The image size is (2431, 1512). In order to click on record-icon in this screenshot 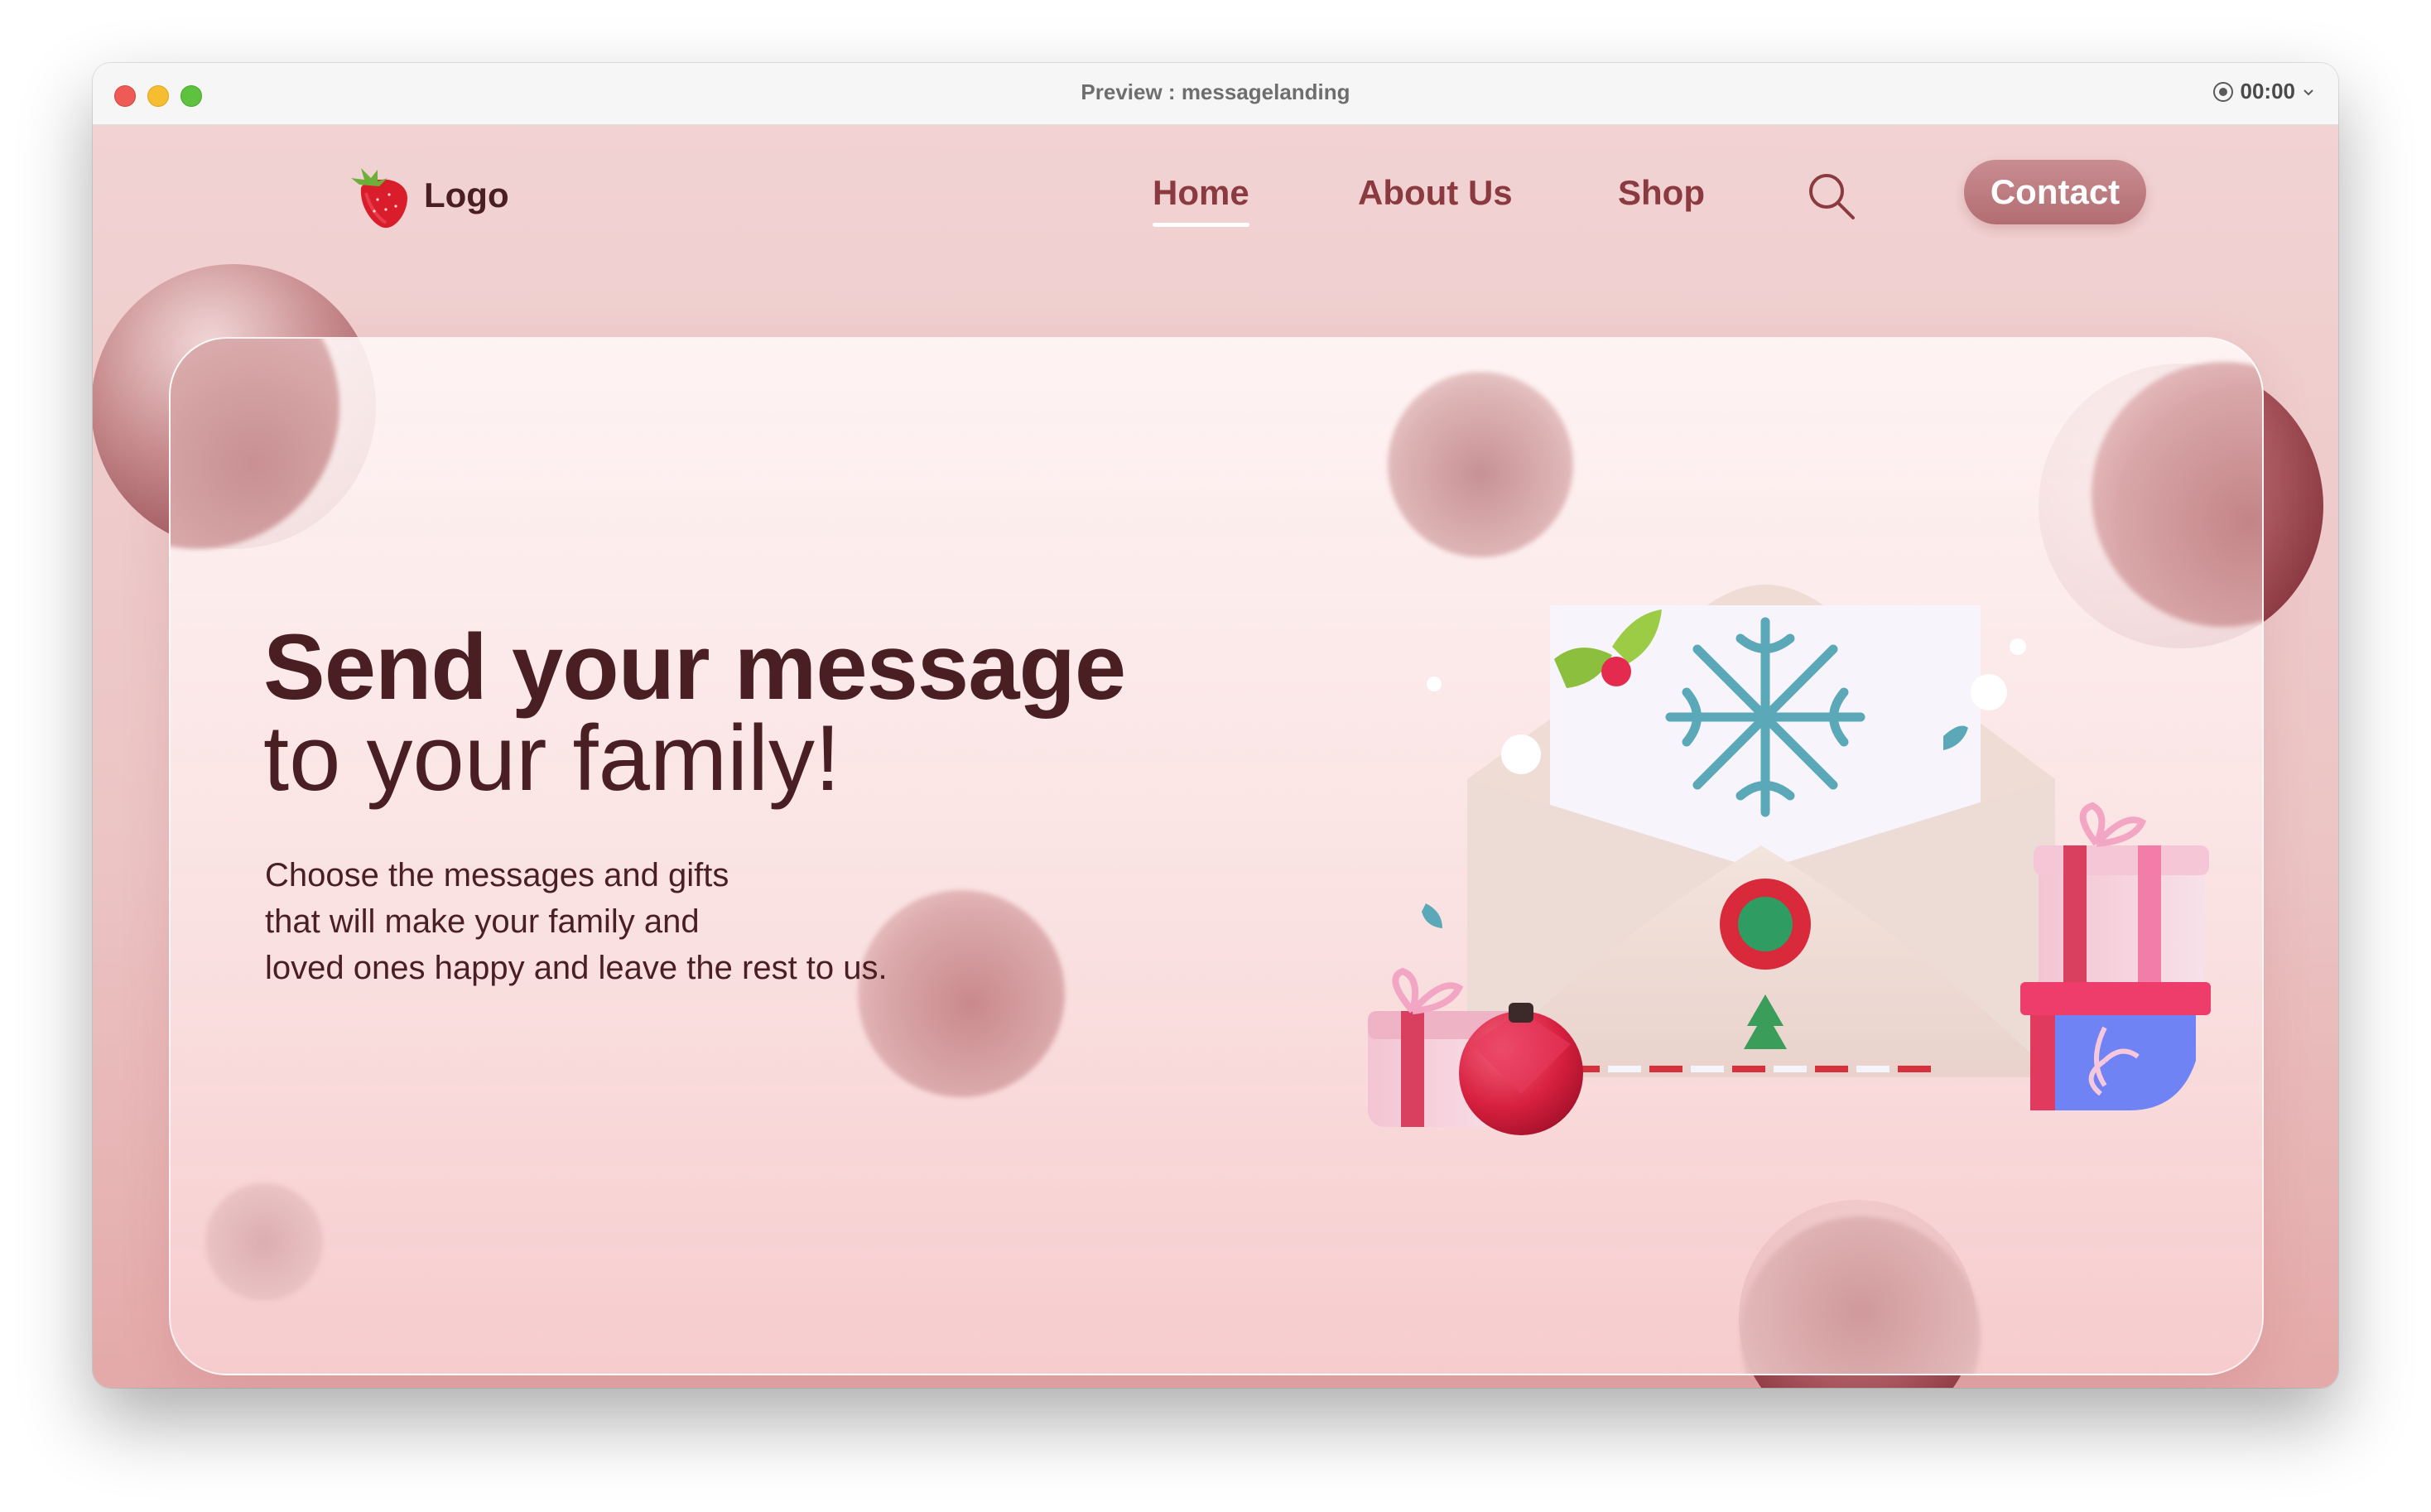, I will do `click(2222, 91)`.